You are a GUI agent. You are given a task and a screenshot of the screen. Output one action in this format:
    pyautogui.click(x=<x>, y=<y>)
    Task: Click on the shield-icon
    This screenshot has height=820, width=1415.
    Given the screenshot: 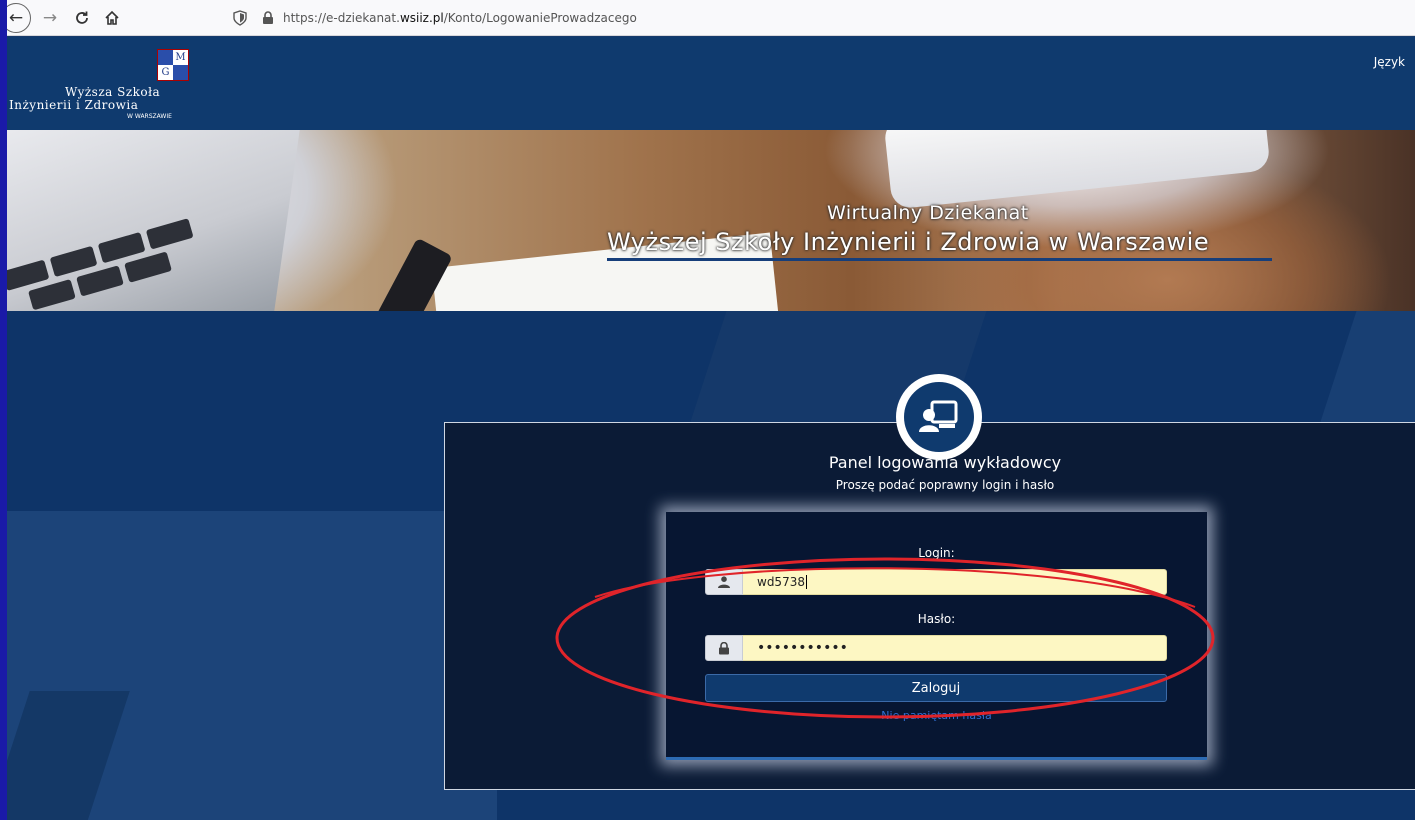 What is the action you would take?
    pyautogui.click(x=240, y=18)
    